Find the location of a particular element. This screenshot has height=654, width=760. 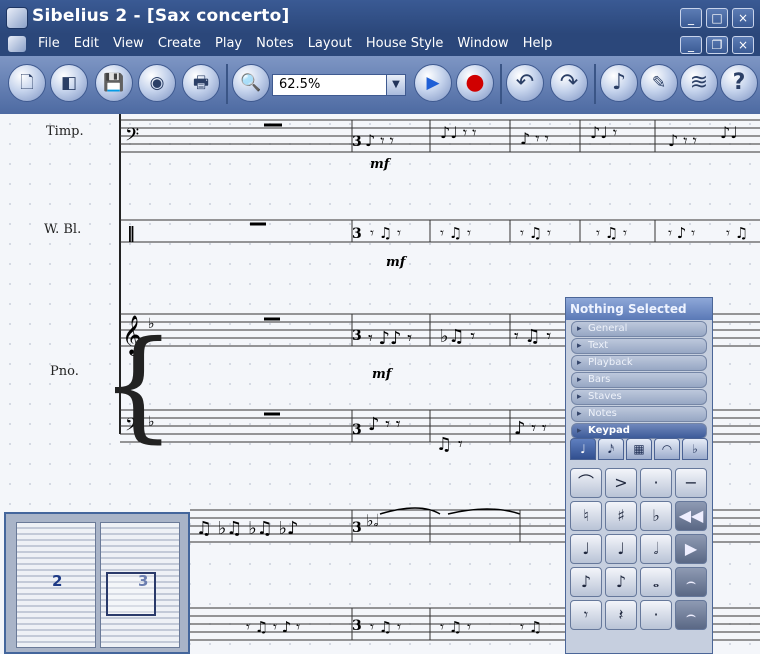

save-button: 💾 is located at coordinates (114, 83).